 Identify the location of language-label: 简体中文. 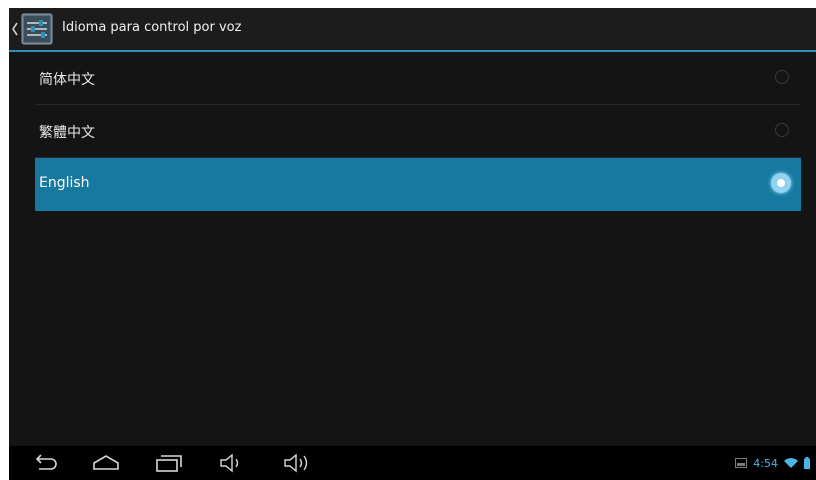
(67, 80).